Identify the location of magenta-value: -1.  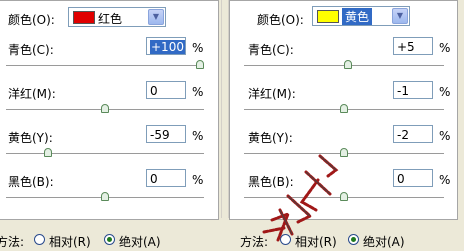
(403, 91).